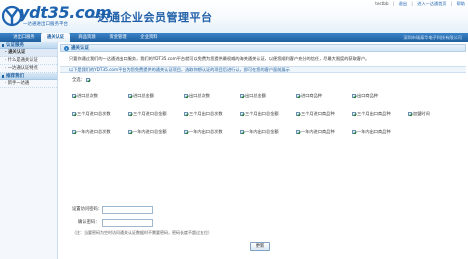 The height and width of the screenshot is (259, 468). I want to click on password-row: 设置访问密码：, so click(112, 210).